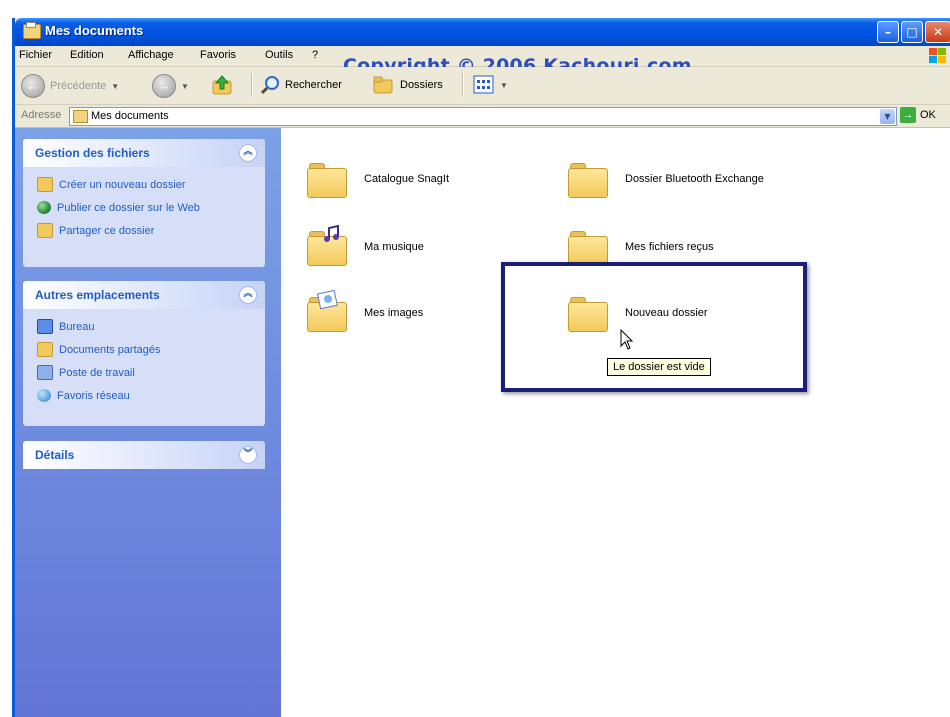  I want to click on go-label: OK, so click(928, 115).